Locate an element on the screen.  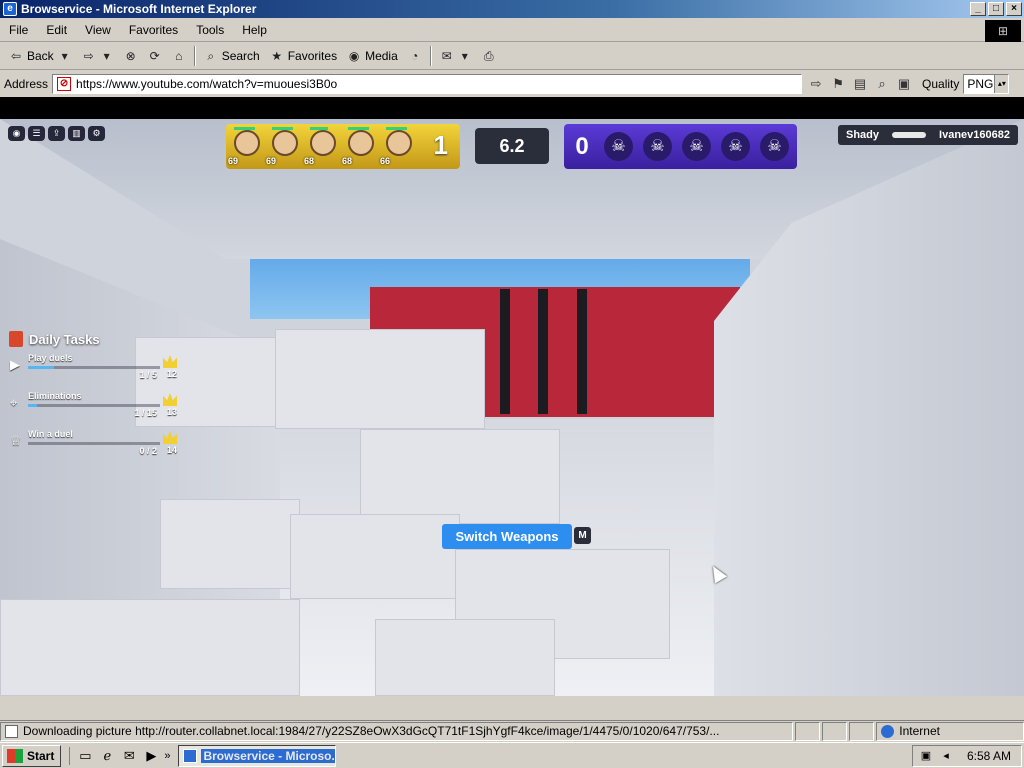
address-label: Address is located at coordinates (26, 83).